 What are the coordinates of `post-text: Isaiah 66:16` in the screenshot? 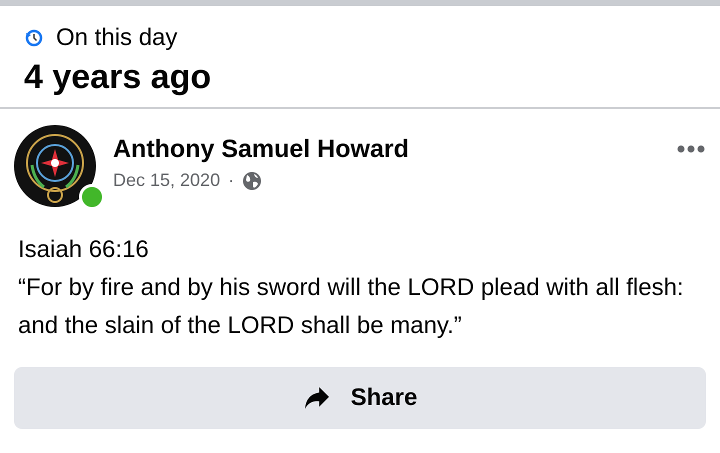 It's located at (84, 250).